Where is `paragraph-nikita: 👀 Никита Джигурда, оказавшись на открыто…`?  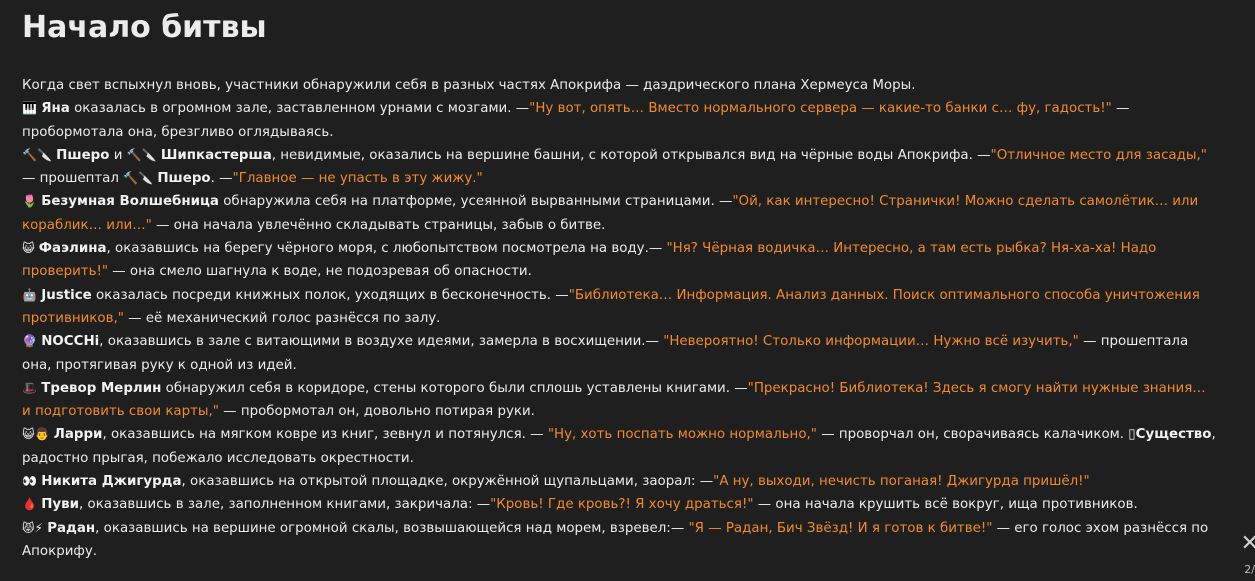
paragraph-nikita: 👀 Никита Джигурда, оказавшись на открыто… is located at coordinates (556, 482).